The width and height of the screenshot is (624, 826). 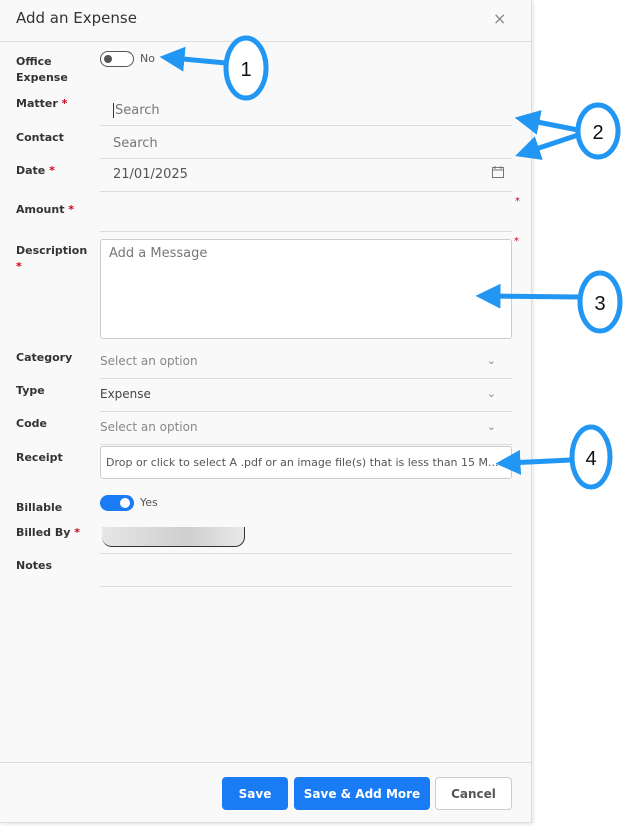 I want to click on annotation-label-2: 2, so click(x=597, y=133).